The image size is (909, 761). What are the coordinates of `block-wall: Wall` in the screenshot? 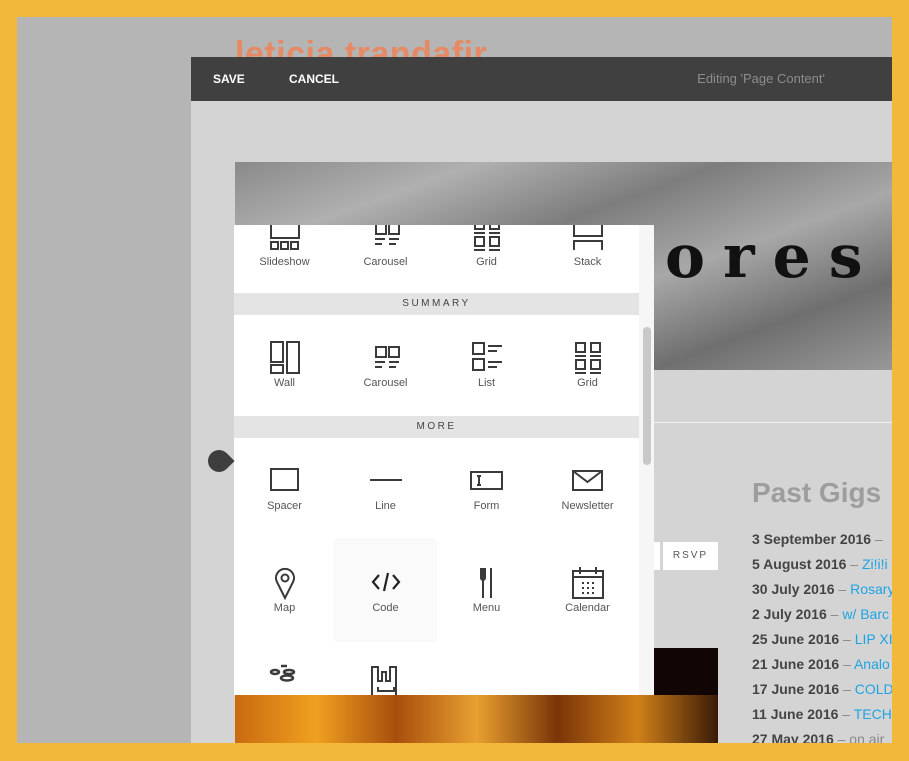 It's located at (284, 365).